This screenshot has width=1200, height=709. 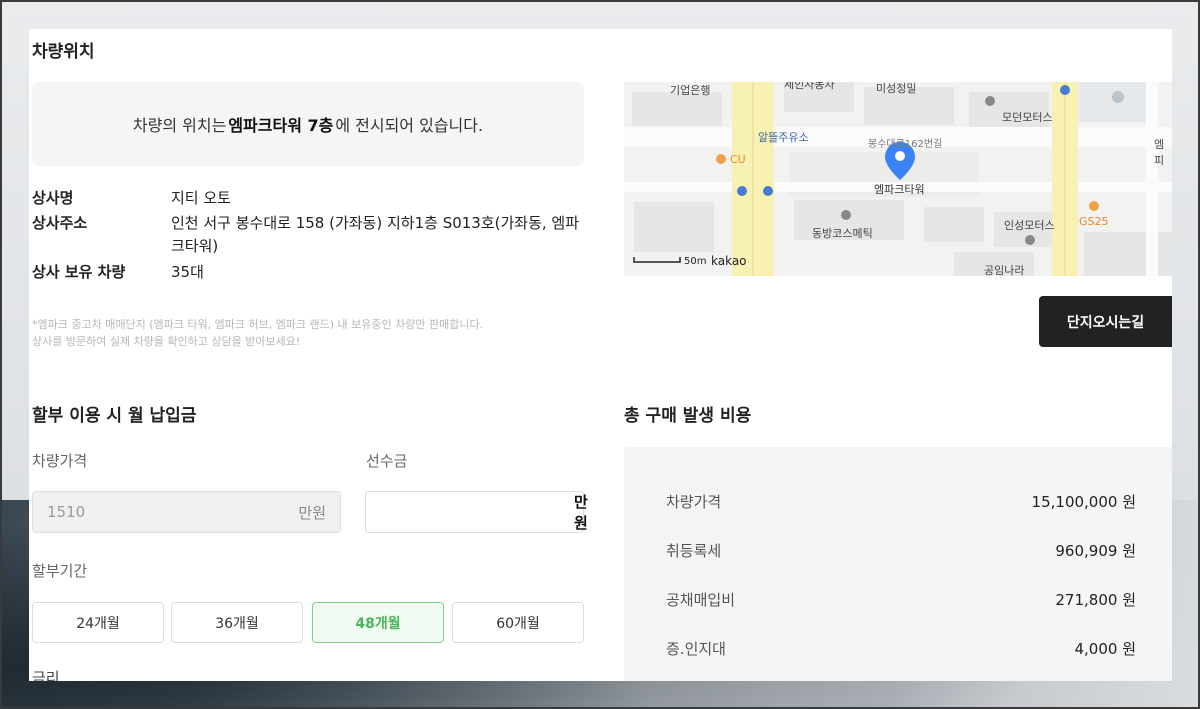 I want to click on price-unit: 만원, so click(x=312, y=512).